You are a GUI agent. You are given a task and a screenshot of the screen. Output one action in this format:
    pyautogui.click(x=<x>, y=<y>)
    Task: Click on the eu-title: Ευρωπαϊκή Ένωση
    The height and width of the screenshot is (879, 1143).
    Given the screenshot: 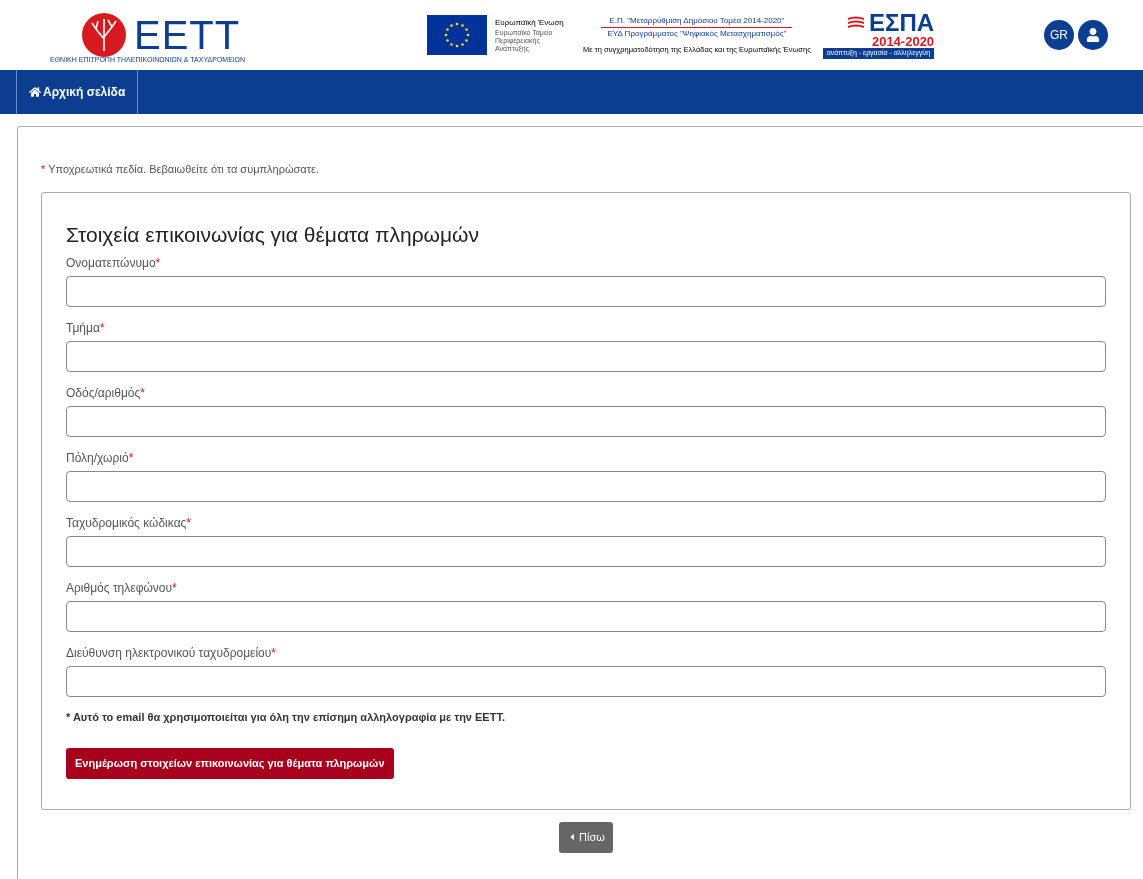 What is the action you would take?
    pyautogui.click(x=530, y=23)
    